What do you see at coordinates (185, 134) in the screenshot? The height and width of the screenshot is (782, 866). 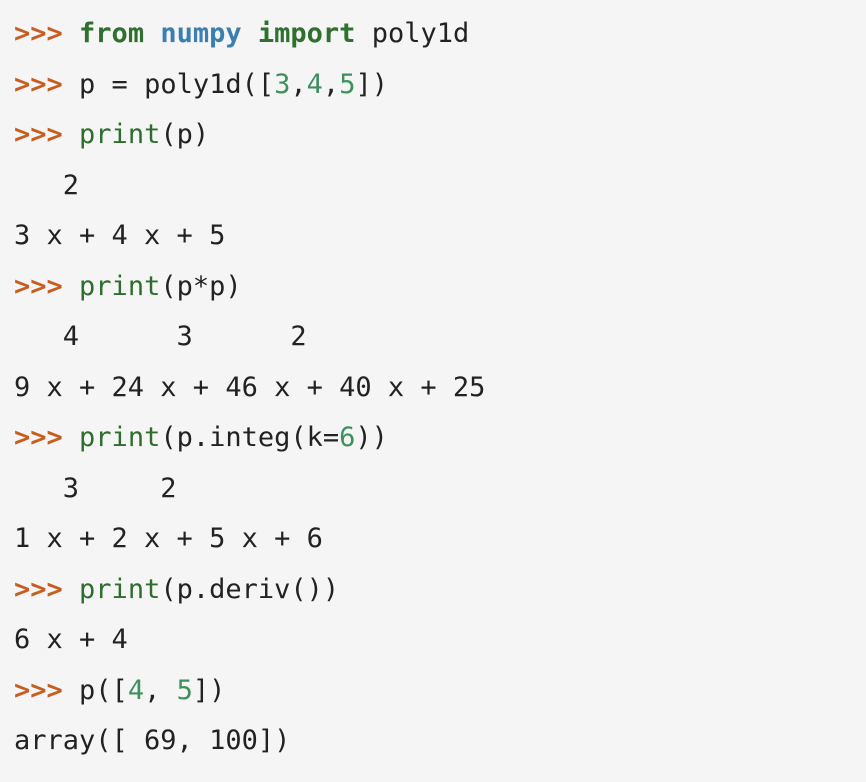 I see `call-args: (p)` at bounding box center [185, 134].